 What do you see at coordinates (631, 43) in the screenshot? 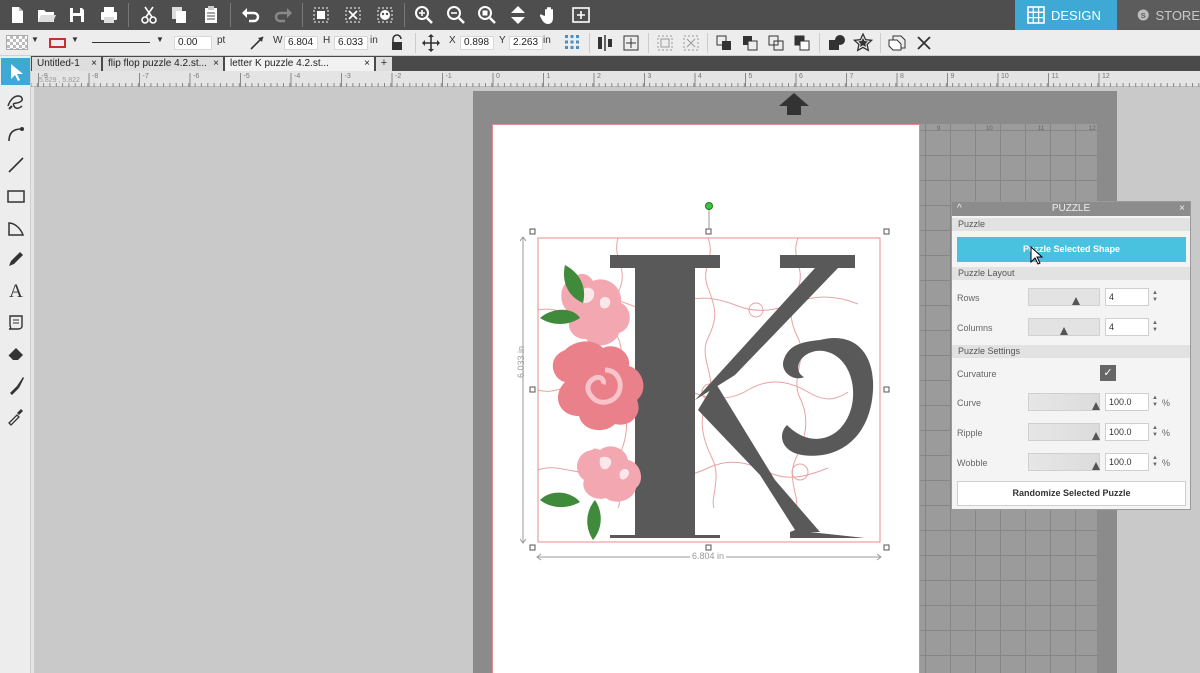
I see `center-page-icon` at bounding box center [631, 43].